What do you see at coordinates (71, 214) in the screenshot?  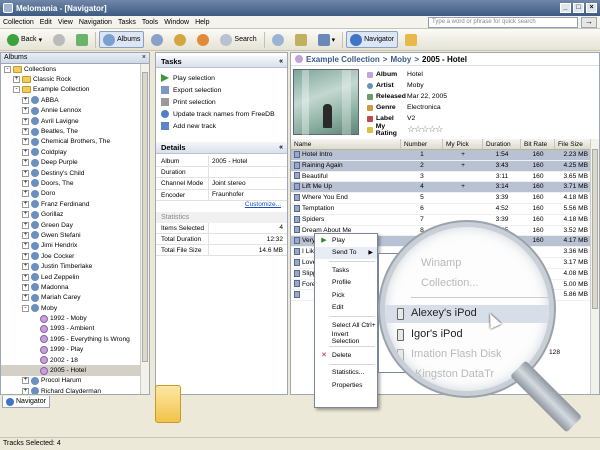 I see `tree-node: + Gorillaz` at bounding box center [71, 214].